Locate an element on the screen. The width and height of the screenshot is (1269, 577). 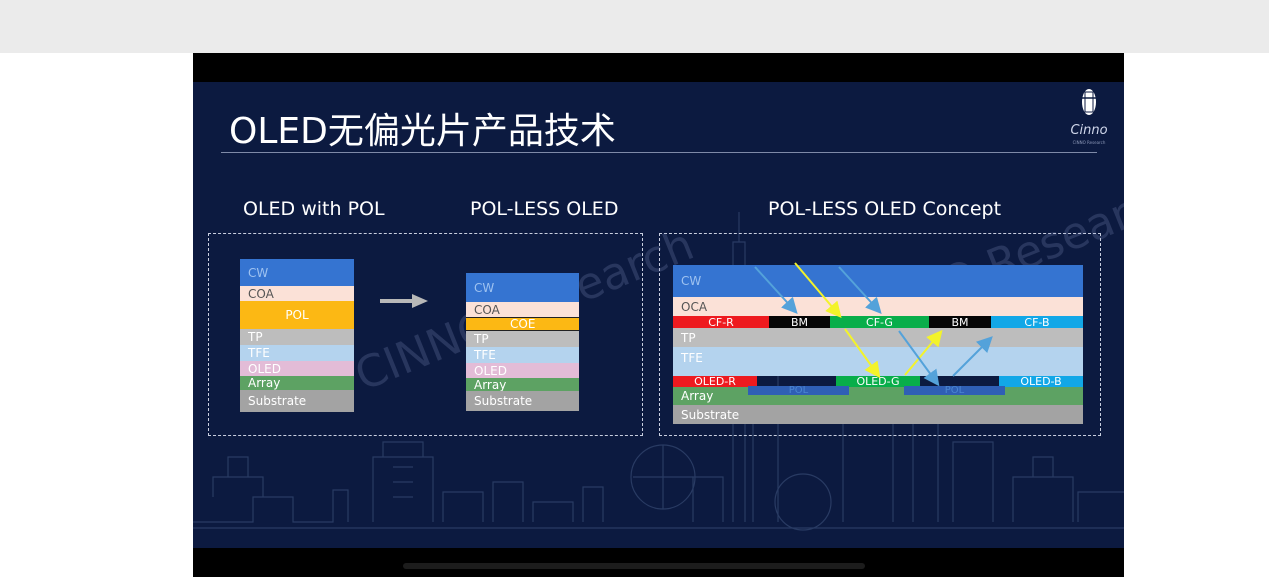
slide-title: OLED无偏光片产品技术 is located at coordinates (422, 131).